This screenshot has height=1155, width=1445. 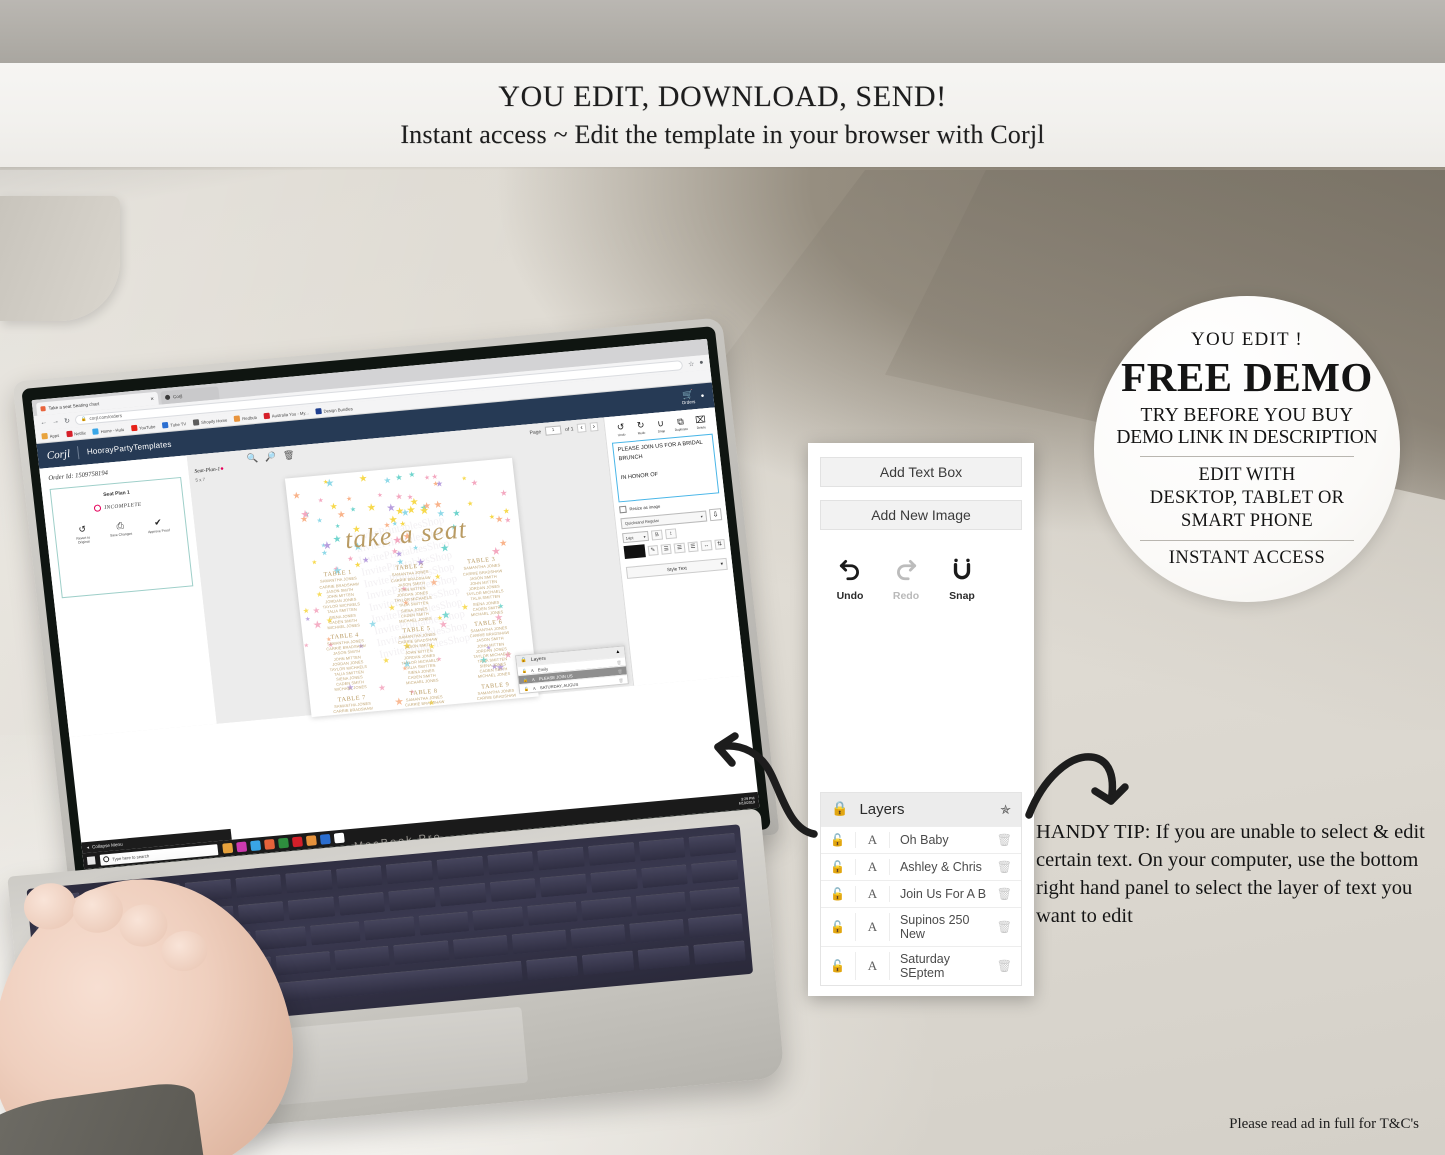 What do you see at coordinates (850, 579) in the screenshot?
I see `undo-button: Undo` at bounding box center [850, 579].